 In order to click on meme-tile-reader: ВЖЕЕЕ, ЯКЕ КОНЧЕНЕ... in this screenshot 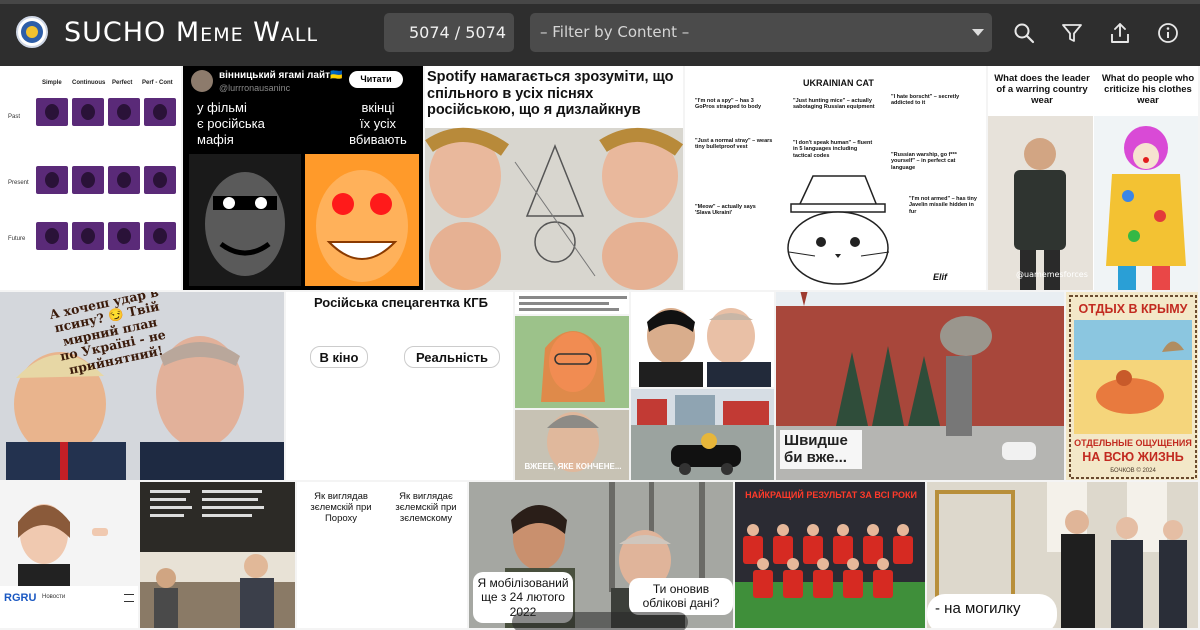, I will do `click(573, 387)`.